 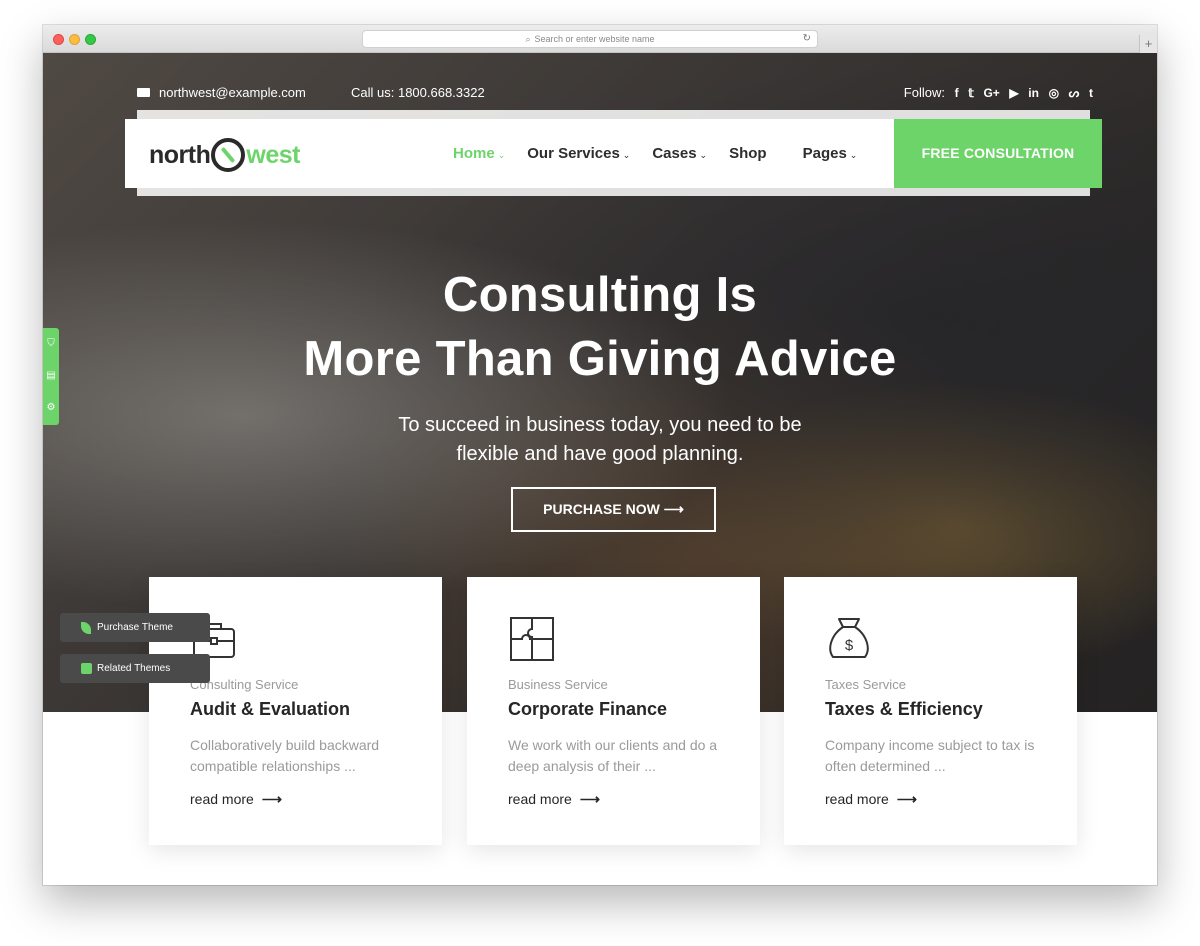 I want to click on nav-item-home: Home ⌄, so click(x=479, y=153).